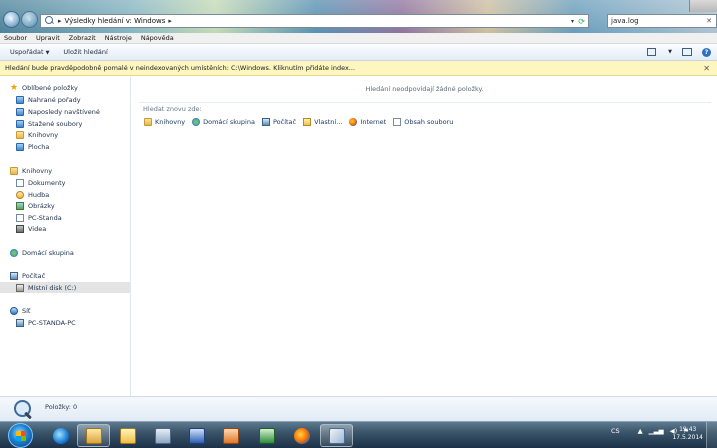 The image size is (717, 448). I want to click on chevron-down-icon: ▼, so click(47, 53).